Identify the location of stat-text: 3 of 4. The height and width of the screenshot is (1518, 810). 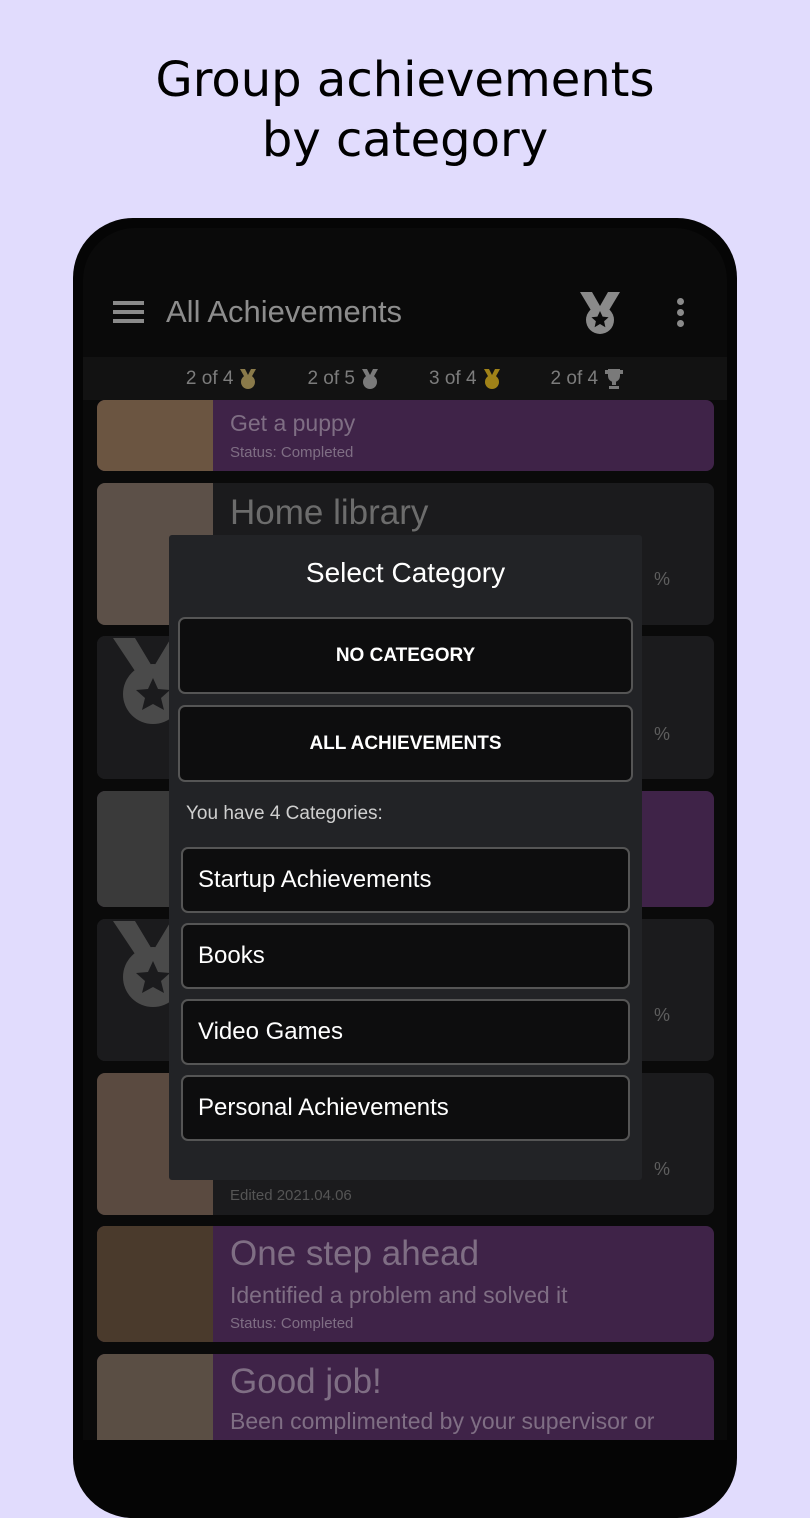
(453, 378).